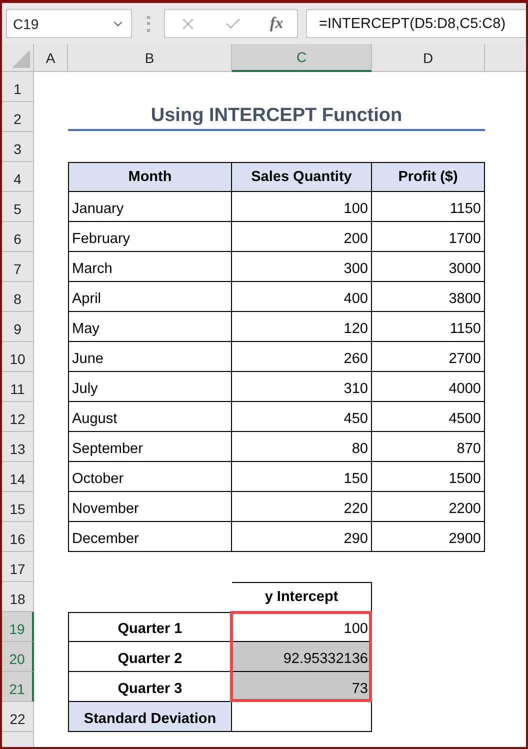 The height and width of the screenshot is (749, 528). Describe the element at coordinates (150, 717) in the screenshot. I see `table-cell: Standard Deviation` at that location.